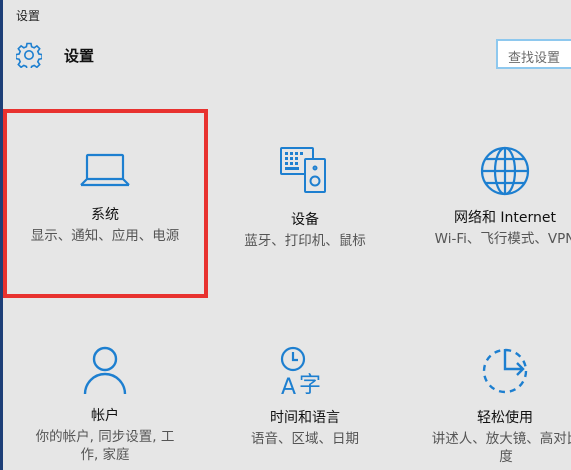 The width and height of the screenshot is (571, 470). What do you see at coordinates (305, 197) in the screenshot?
I see `tile-devices: 设备 蓝牙、打印机、鼠标` at bounding box center [305, 197].